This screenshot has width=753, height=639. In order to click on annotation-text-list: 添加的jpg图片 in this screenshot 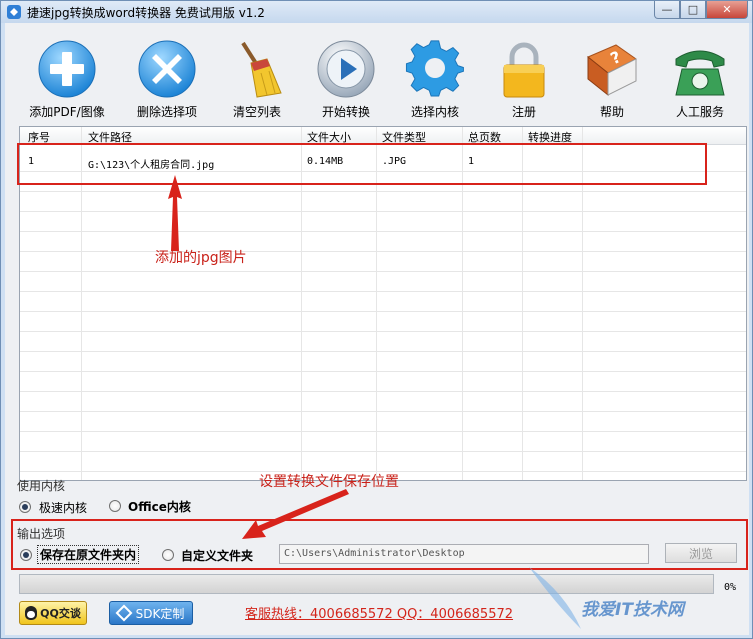, I will do `click(201, 258)`.